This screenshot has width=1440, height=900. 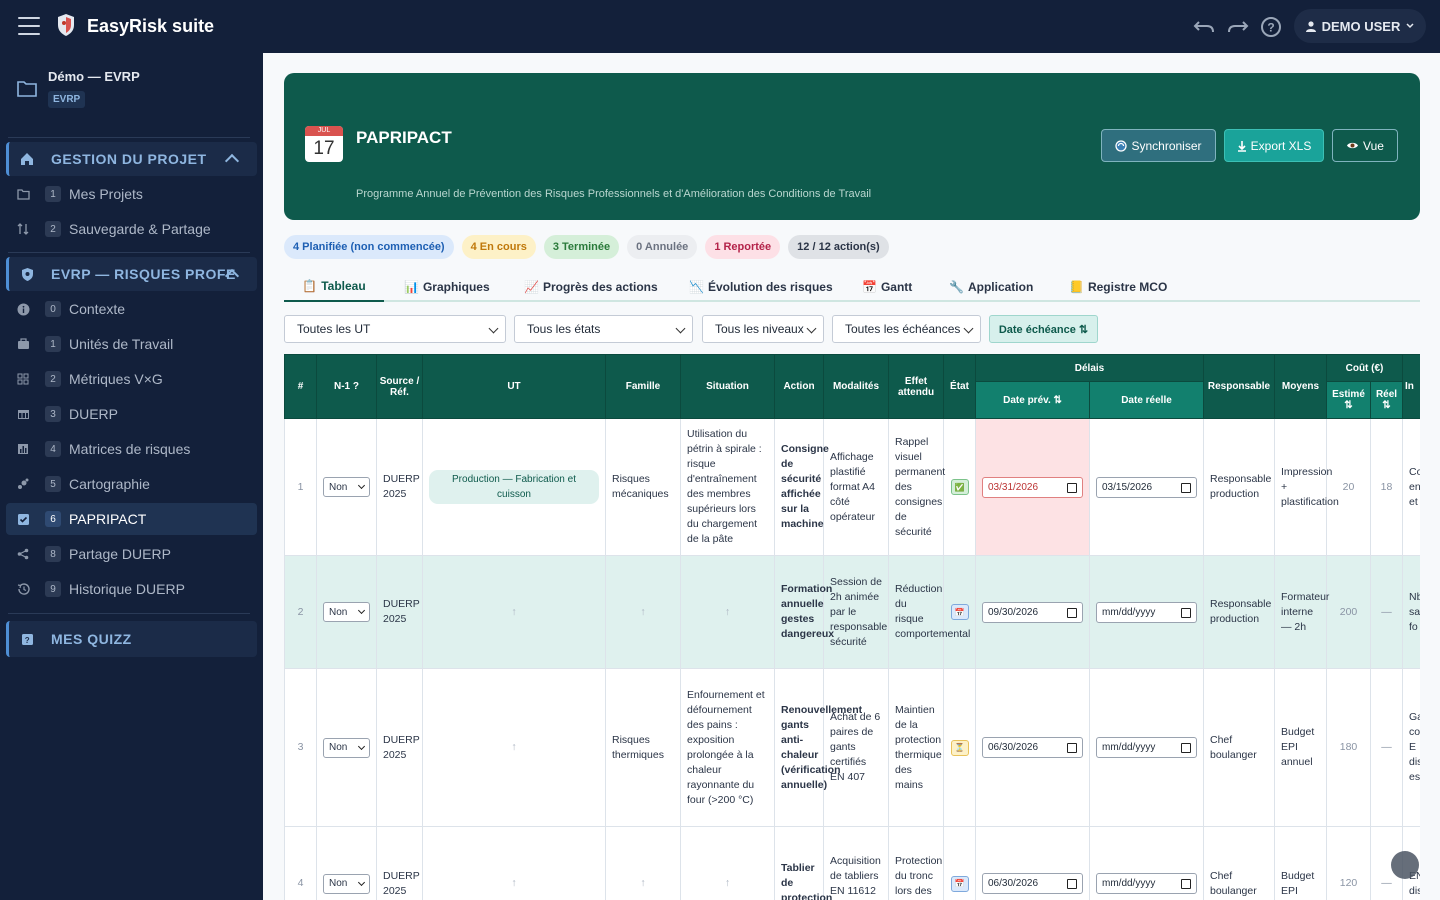 What do you see at coordinates (727, 386) in the screenshot?
I see `col-header-situation: Situation` at bounding box center [727, 386].